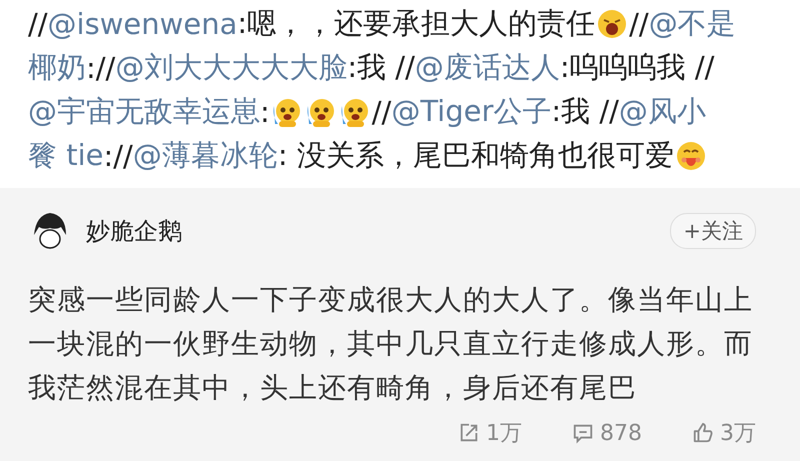 The height and width of the screenshot is (461, 800). What do you see at coordinates (469, 433) in the screenshot?
I see `repost-icon` at bounding box center [469, 433].